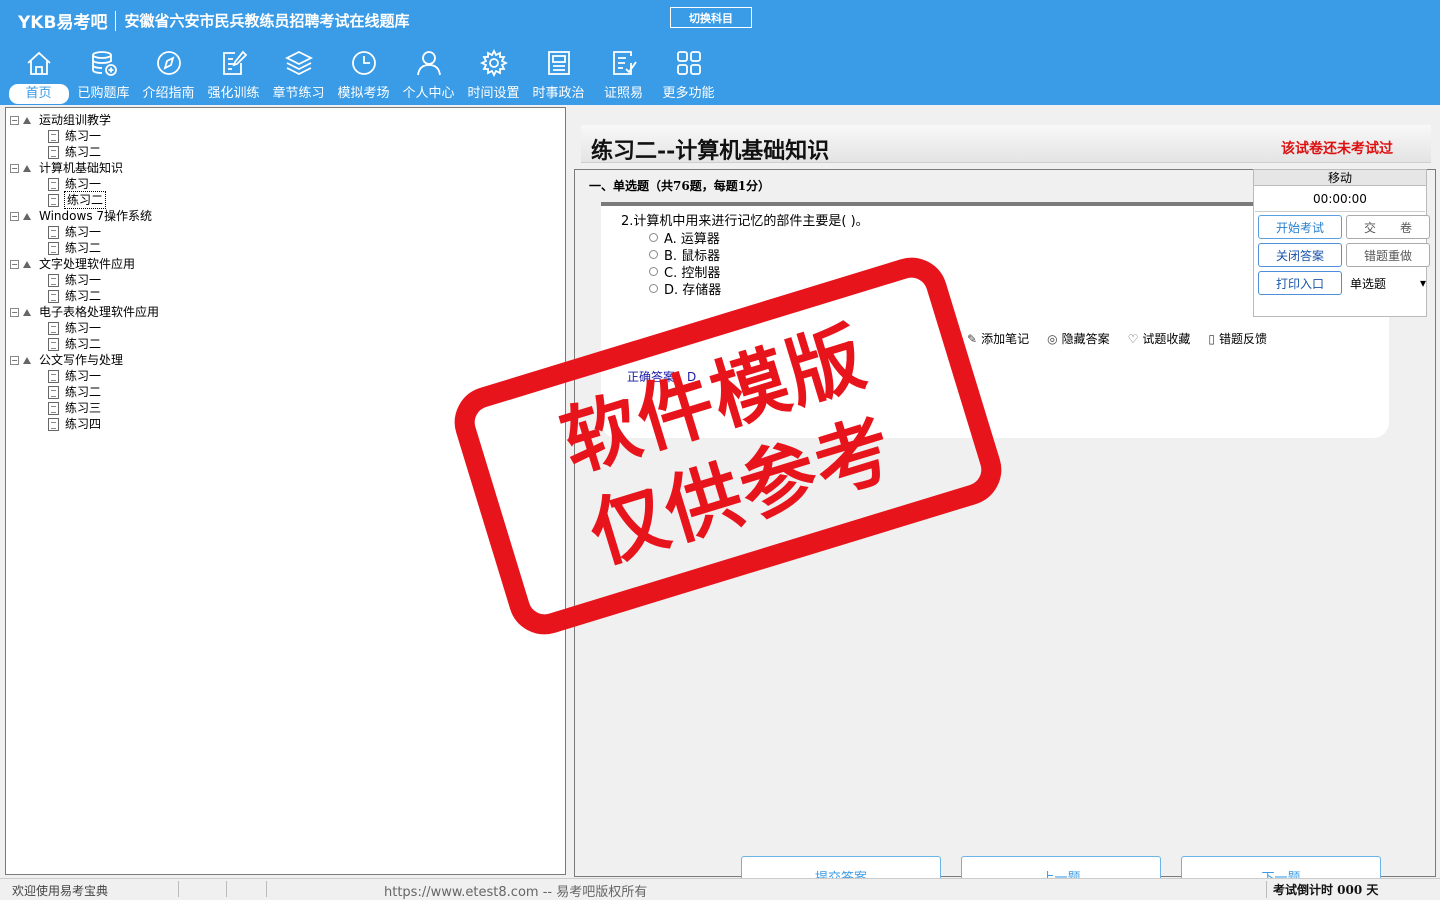  I want to click on section-heading: 一、单选题（共76题，每题1分）, so click(680, 186).